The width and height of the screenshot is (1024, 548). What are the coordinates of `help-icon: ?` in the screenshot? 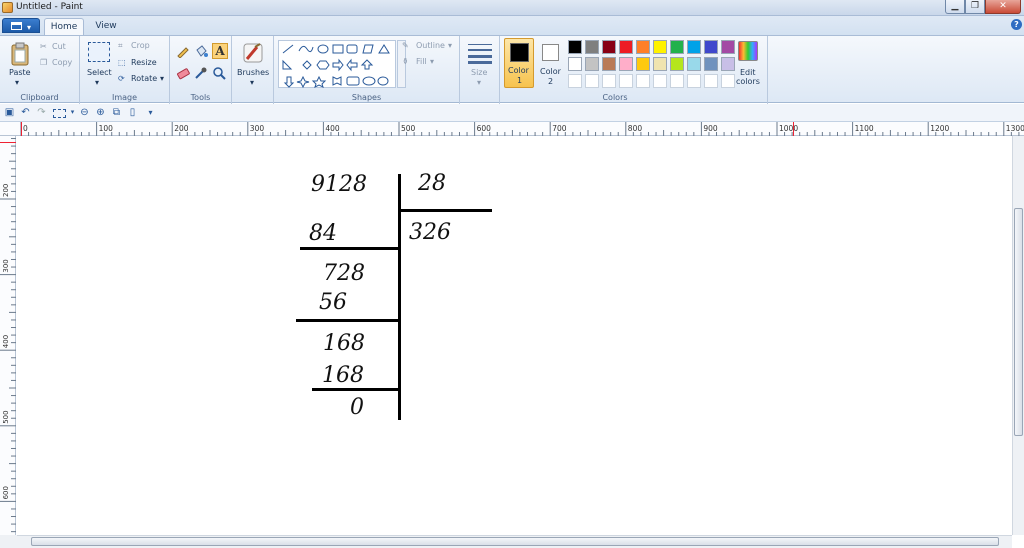 It's located at (1016, 24).